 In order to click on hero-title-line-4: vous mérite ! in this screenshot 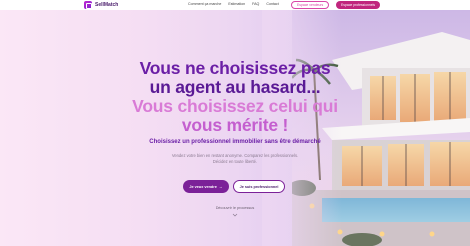, I will do `click(235, 125)`.